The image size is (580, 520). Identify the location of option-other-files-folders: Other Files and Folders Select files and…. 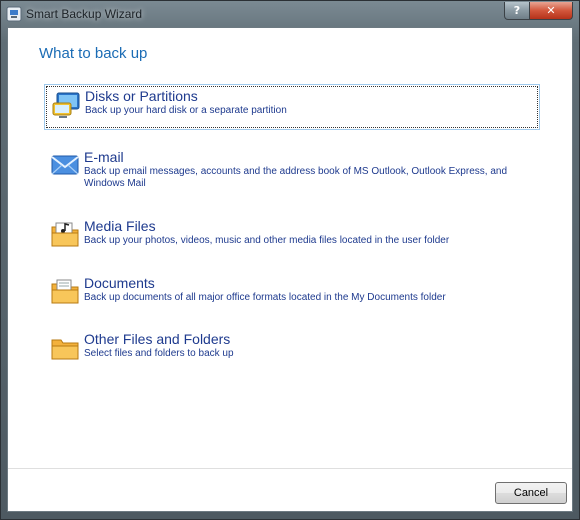
(292, 348).